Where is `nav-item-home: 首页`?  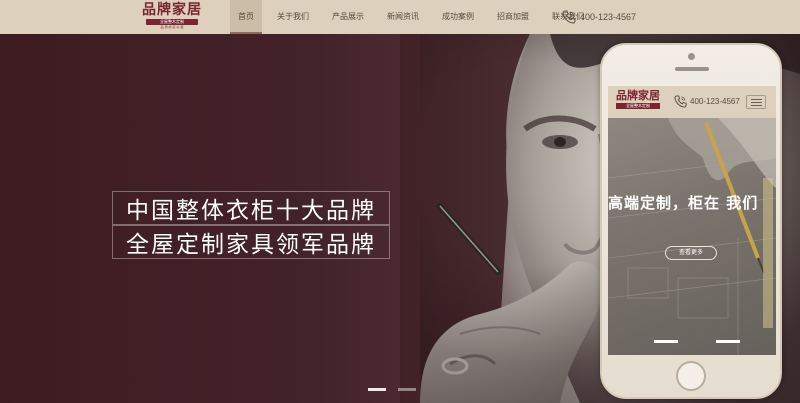
nav-item-home: 首页 is located at coordinates (246, 17).